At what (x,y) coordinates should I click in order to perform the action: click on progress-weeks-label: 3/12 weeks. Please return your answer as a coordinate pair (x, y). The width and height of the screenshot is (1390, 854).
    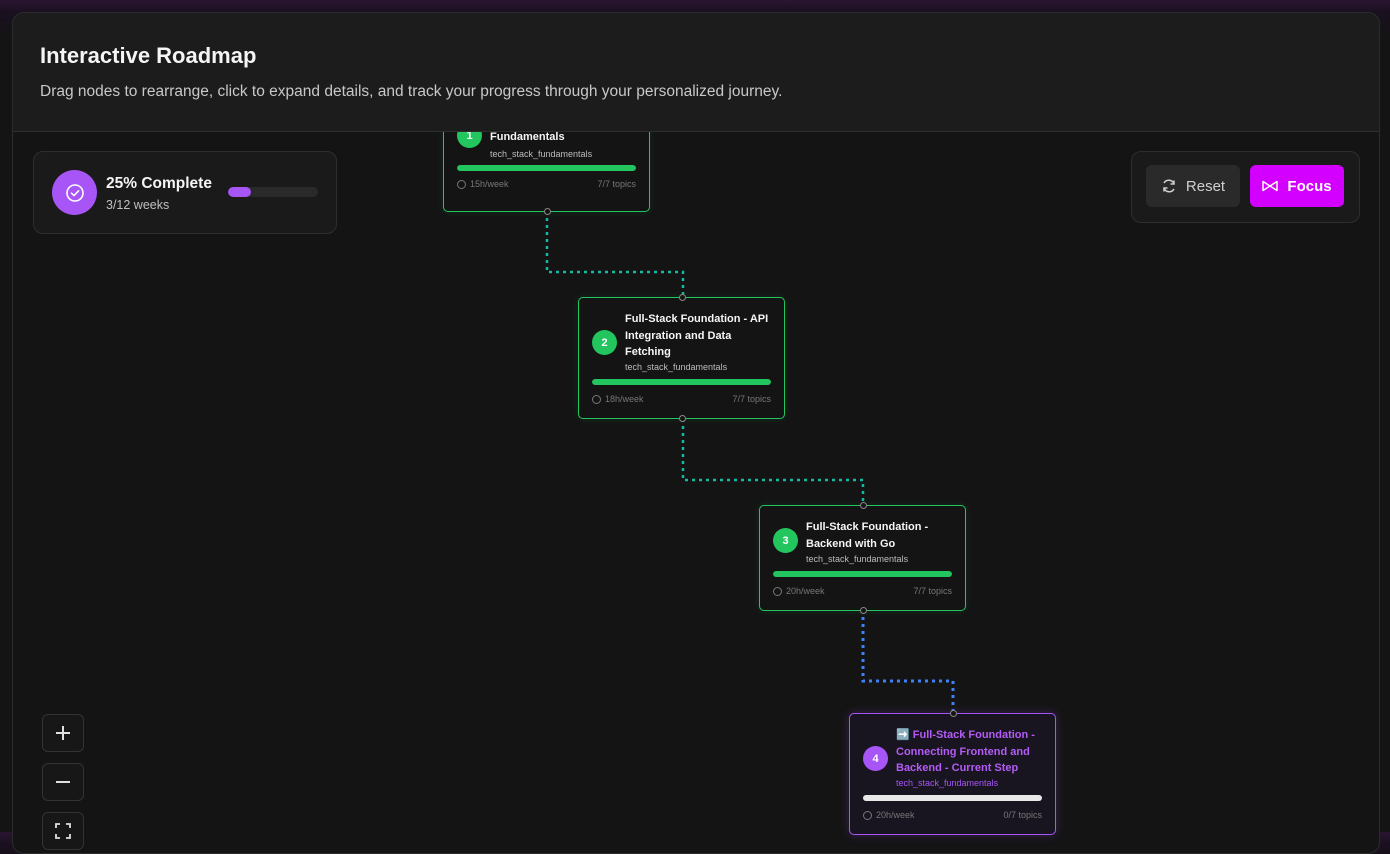
    Looking at the image, I should click on (138, 205).